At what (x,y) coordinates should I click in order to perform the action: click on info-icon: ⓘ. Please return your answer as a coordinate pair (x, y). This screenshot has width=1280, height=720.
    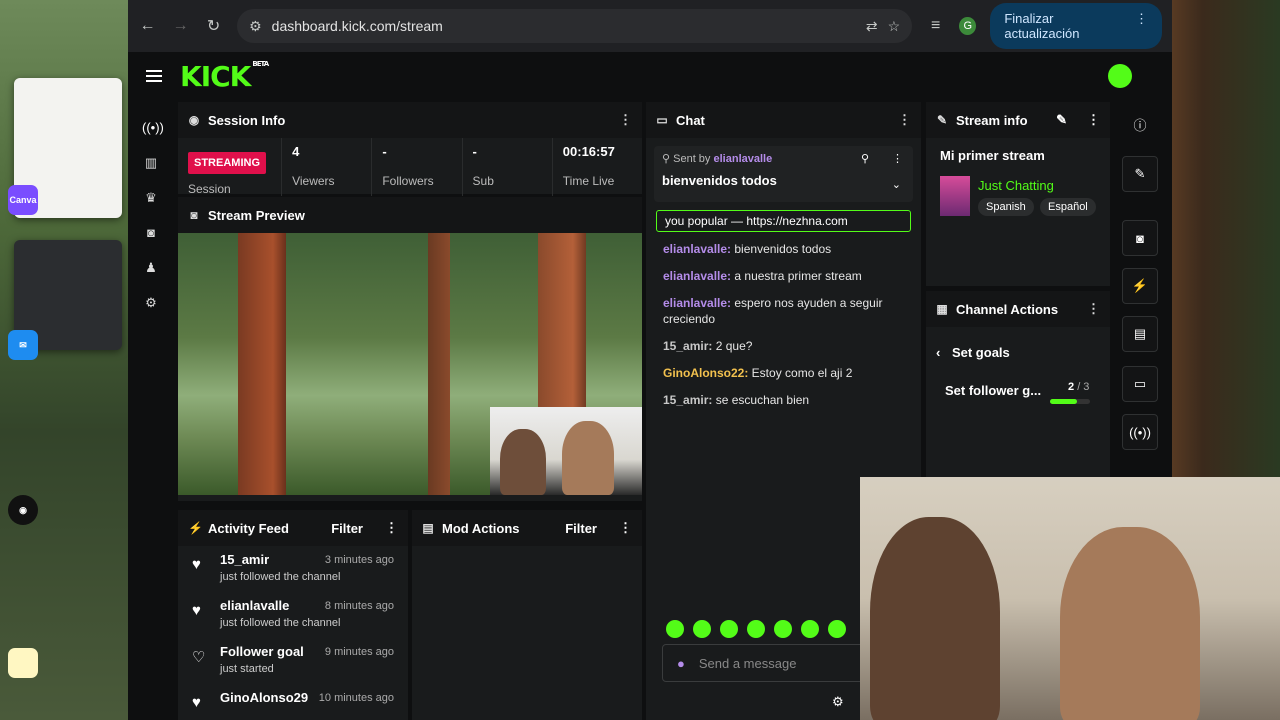
    Looking at the image, I should click on (1140, 124).